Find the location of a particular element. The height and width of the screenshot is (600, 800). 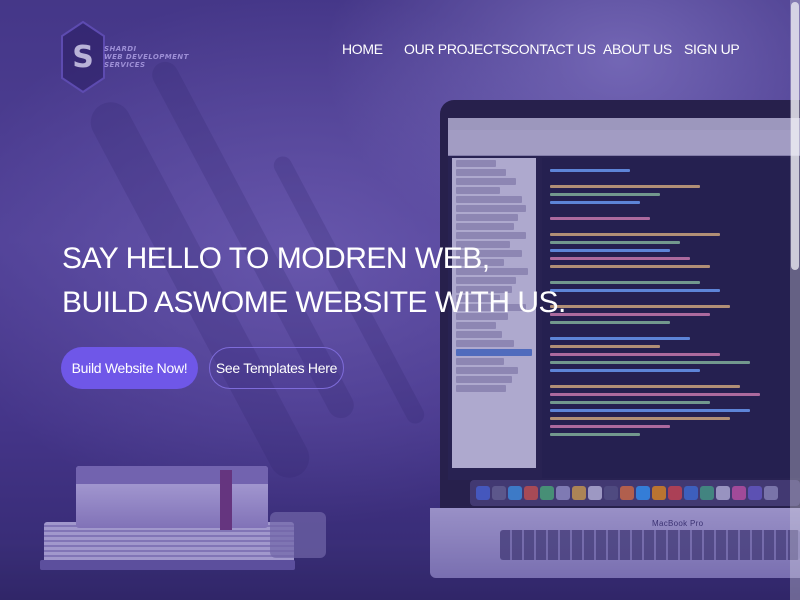

logo-letter: S is located at coordinates (83, 57).